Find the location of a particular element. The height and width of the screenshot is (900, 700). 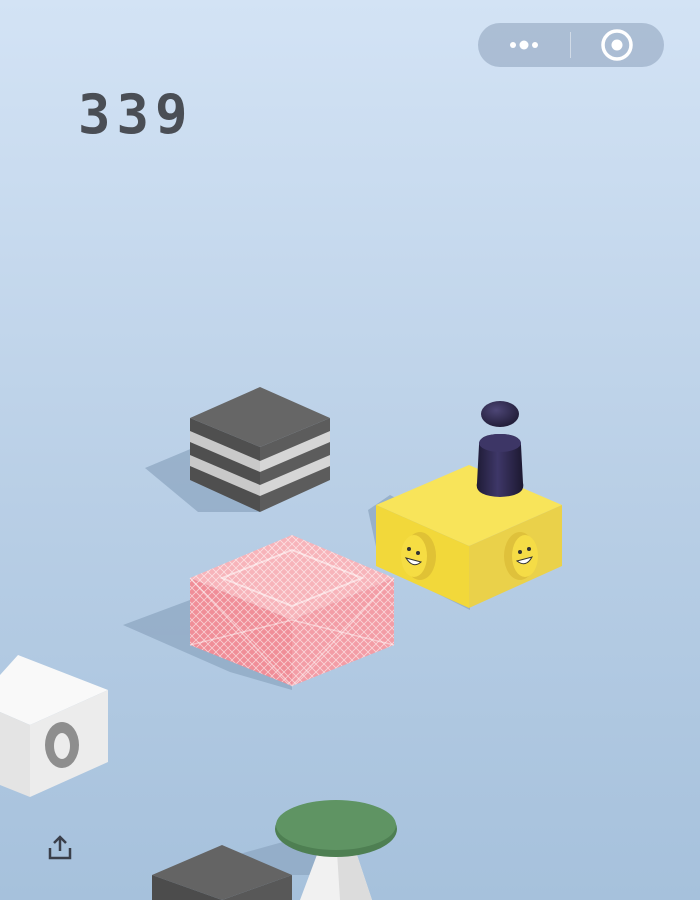

smiley-face-icon is located at coordinates (418, 556).